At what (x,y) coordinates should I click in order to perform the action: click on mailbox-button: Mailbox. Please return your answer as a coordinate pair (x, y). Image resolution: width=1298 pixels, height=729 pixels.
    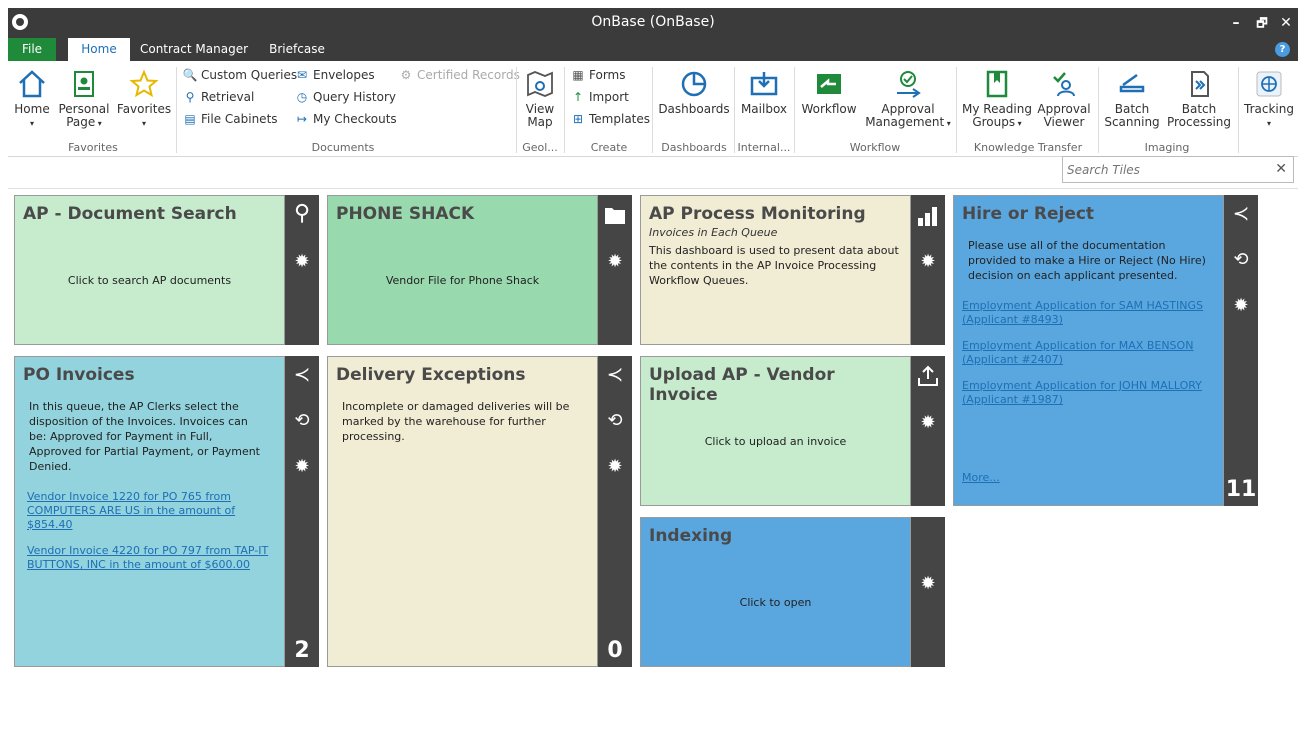
    Looking at the image, I should click on (764, 92).